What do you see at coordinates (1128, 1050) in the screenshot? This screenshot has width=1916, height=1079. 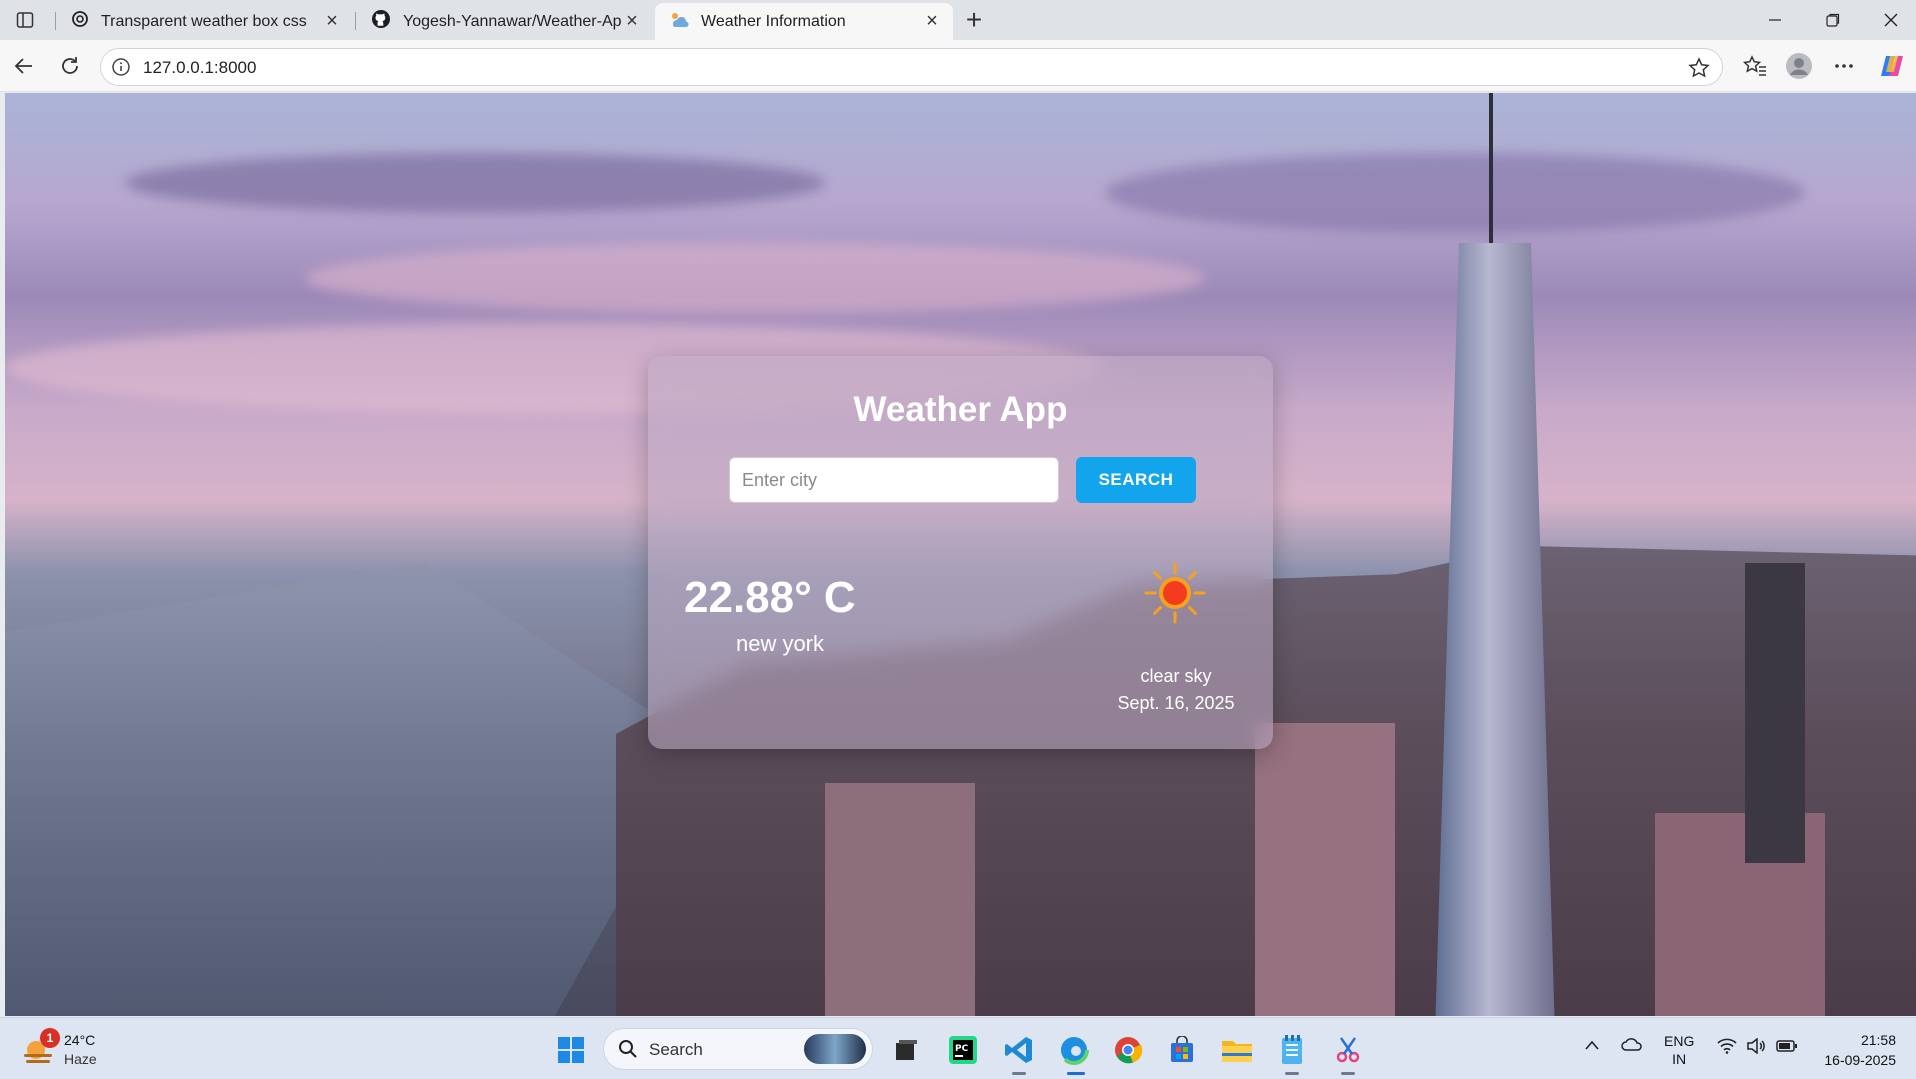 I see `chrome-icon` at bounding box center [1128, 1050].